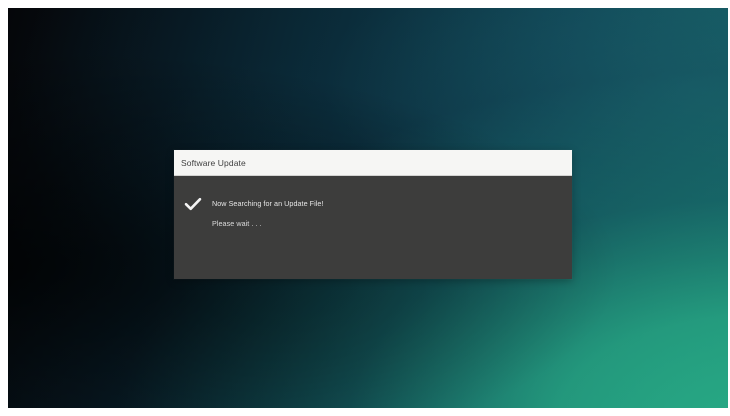 The width and height of the screenshot is (730, 416). I want to click on dialog-header: Software Update, so click(373, 163).